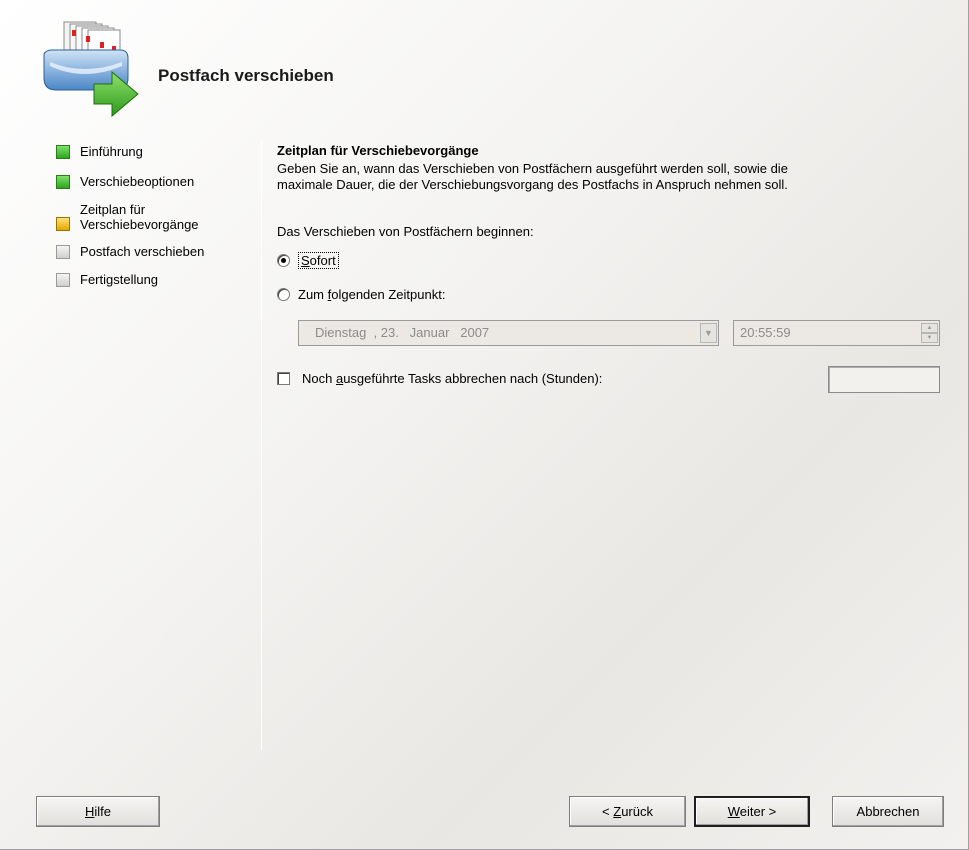 This screenshot has height=850, width=969. I want to click on step-current-icon, so click(63, 224).